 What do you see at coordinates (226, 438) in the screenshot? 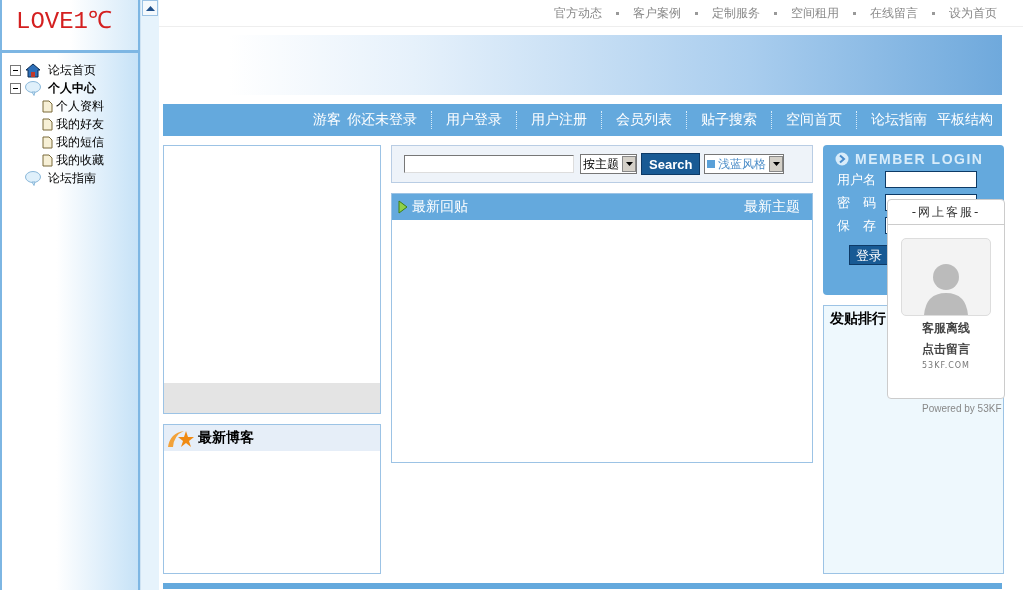
I see `panel-title: 最新博客` at bounding box center [226, 438].